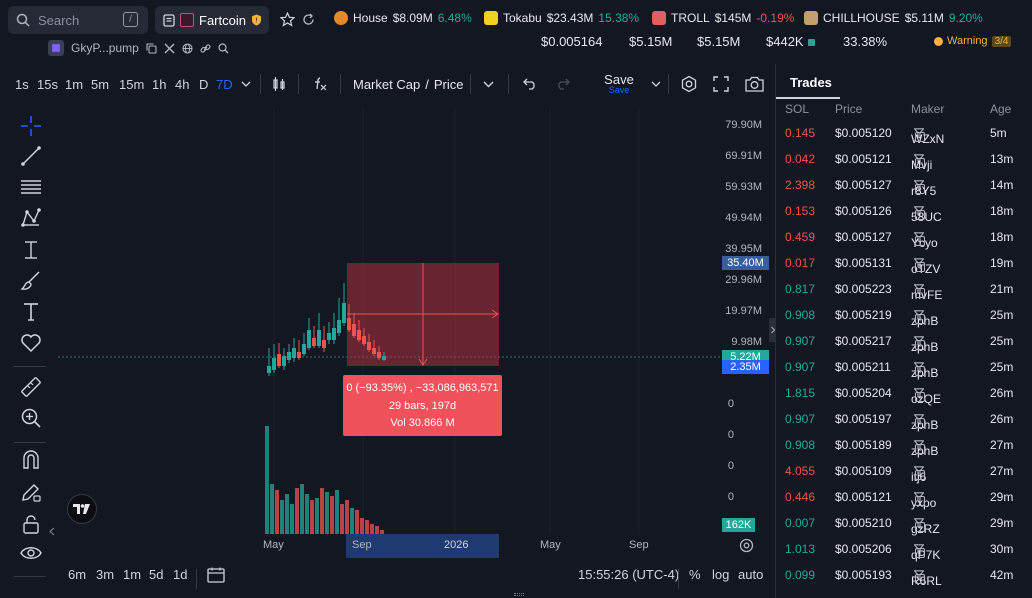 The height and width of the screenshot is (598, 1032). Describe the element at coordinates (31, 312) in the screenshot. I see `text-tool` at that location.